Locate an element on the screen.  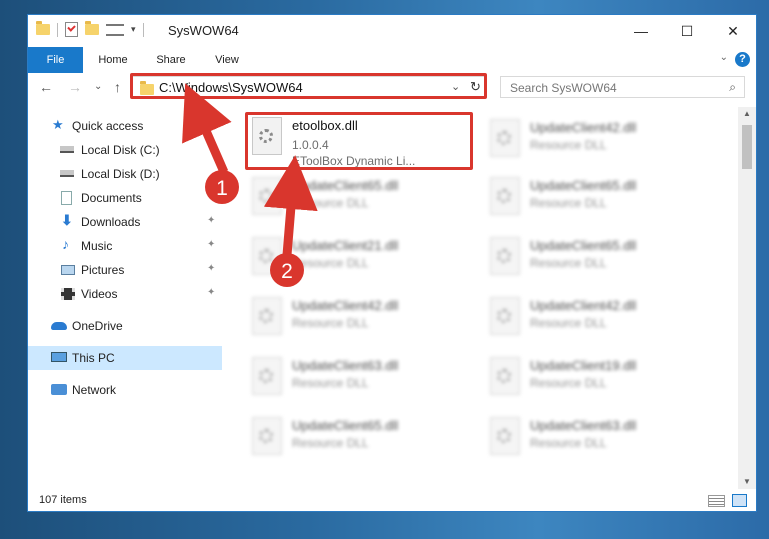
sidebar-item-documents: Documents is located at coordinates (125, 198).